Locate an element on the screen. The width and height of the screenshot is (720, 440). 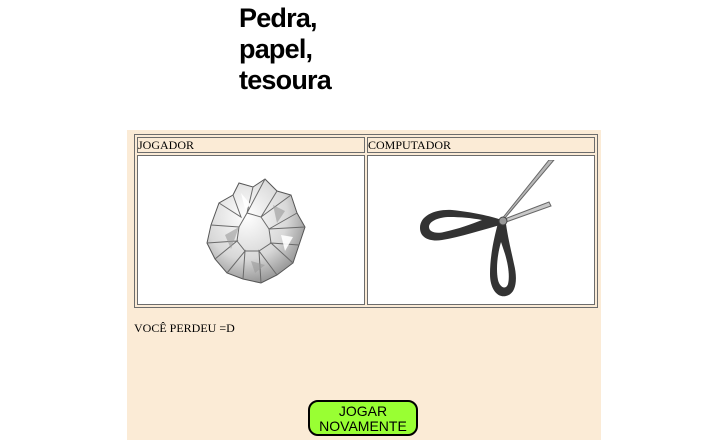
play-again-button: JOGAR NOVAMENTE is located at coordinates (363, 418).